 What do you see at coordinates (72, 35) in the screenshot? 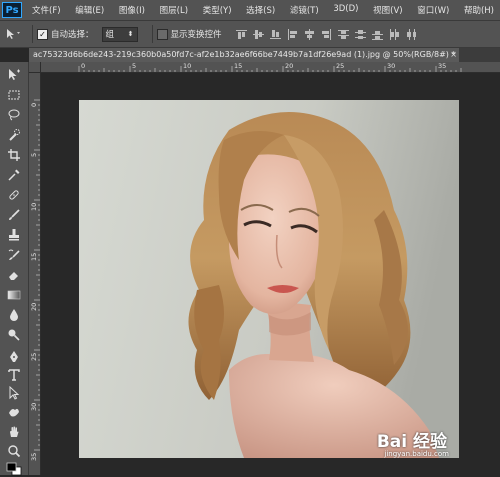
I see `auto-select-label: 自动选择：` at bounding box center [72, 35].